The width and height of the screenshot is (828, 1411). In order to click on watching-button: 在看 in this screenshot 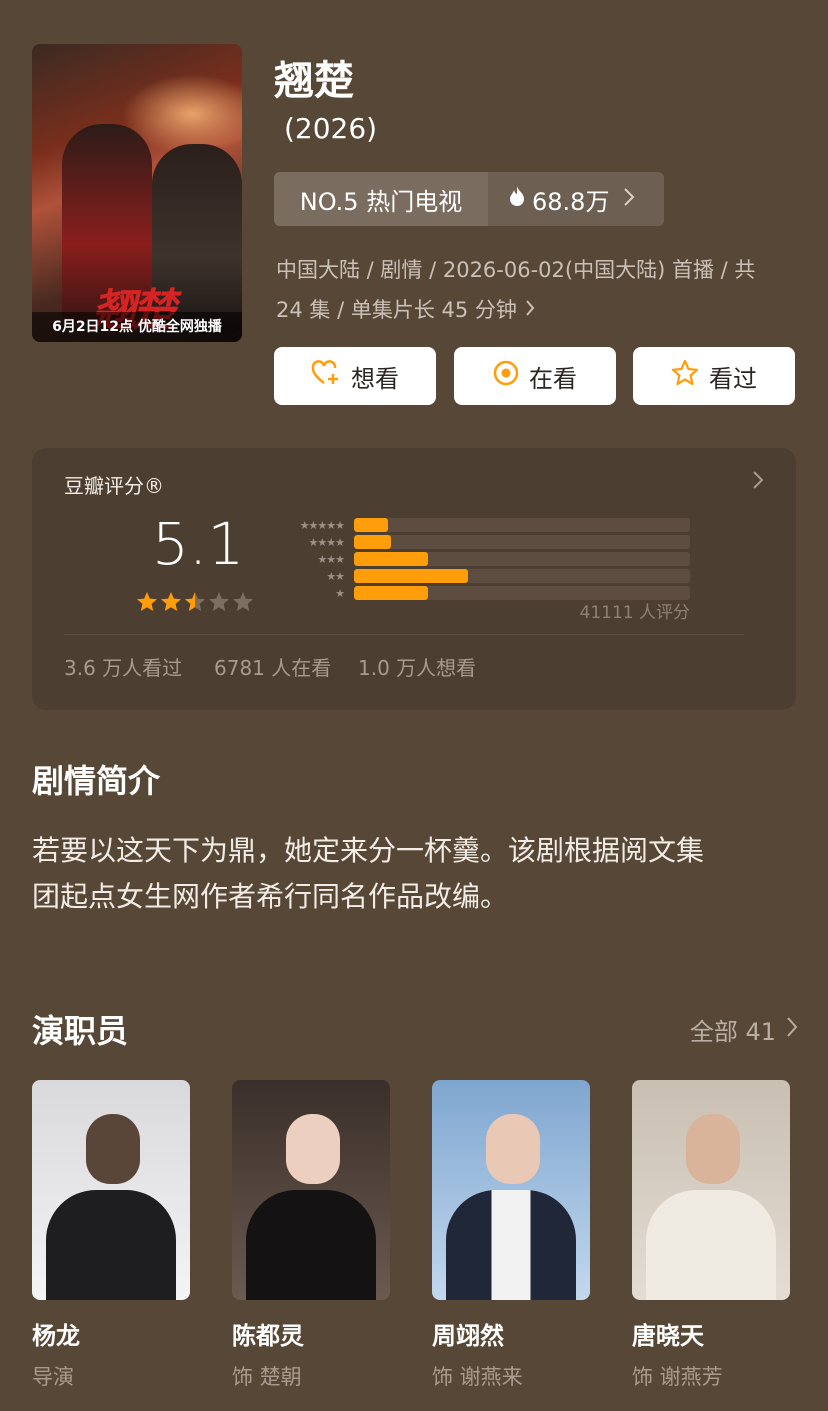, I will do `click(535, 376)`.